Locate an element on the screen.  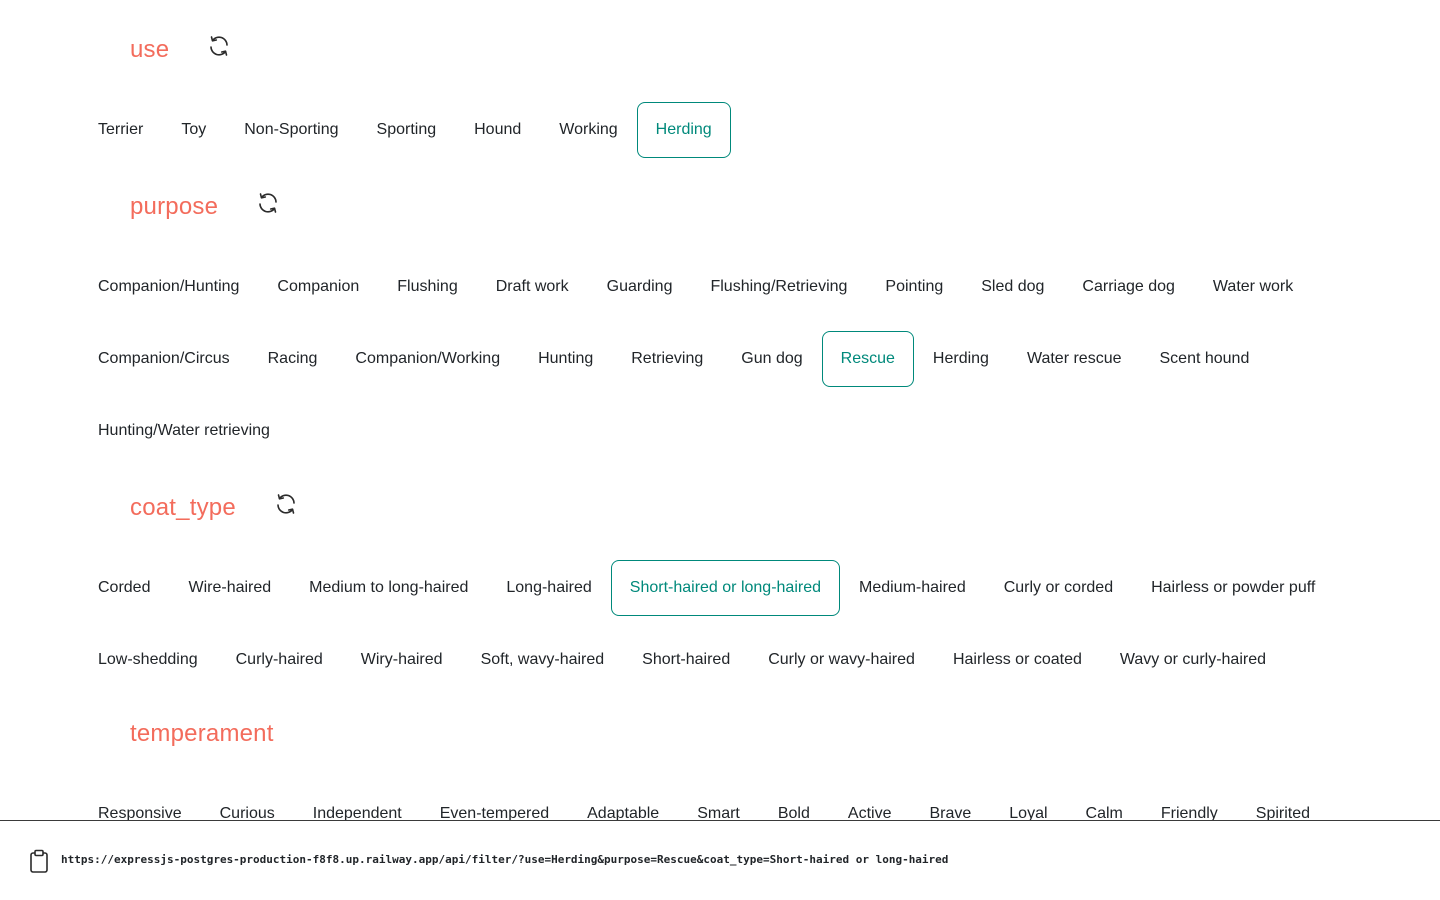
filter-option: Bold is located at coordinates (794, 803).